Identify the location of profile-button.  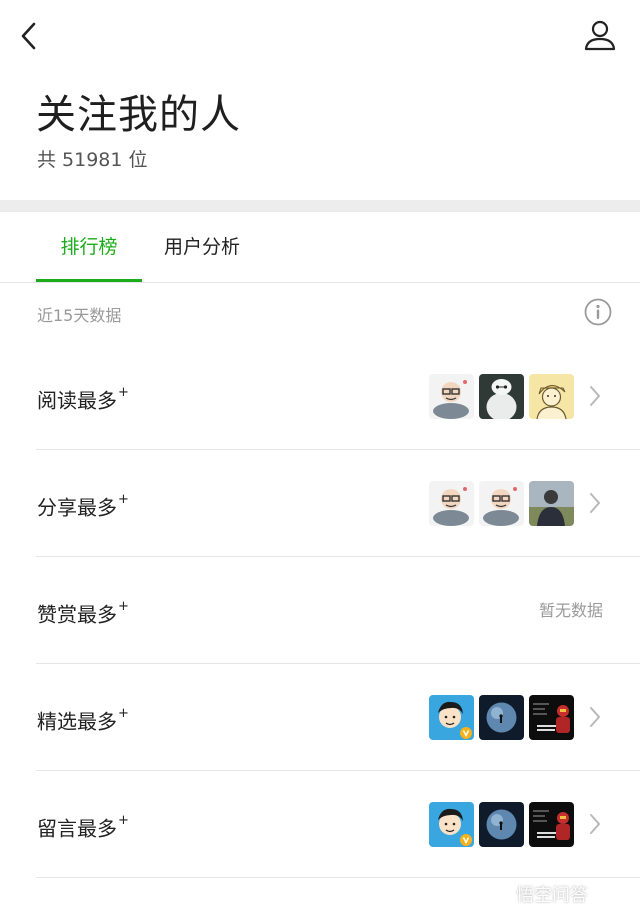
(600, 36).